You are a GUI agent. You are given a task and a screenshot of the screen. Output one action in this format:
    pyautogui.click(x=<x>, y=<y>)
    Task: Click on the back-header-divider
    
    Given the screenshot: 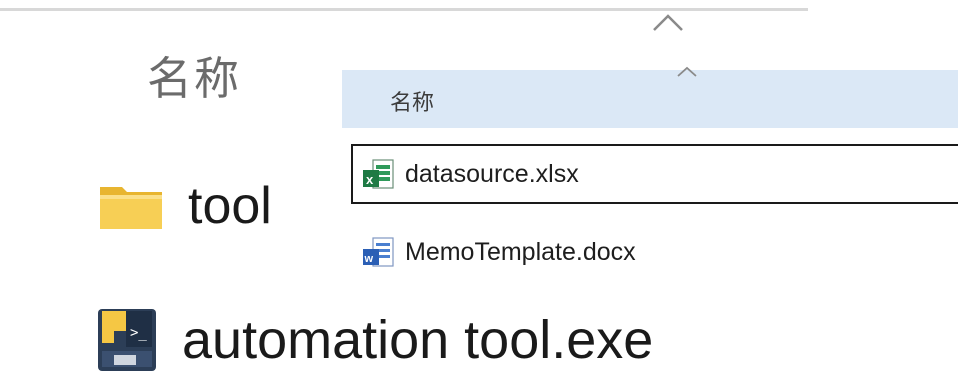 What is the action you would take?
    pyautogui.click(x=404, y=9)
    